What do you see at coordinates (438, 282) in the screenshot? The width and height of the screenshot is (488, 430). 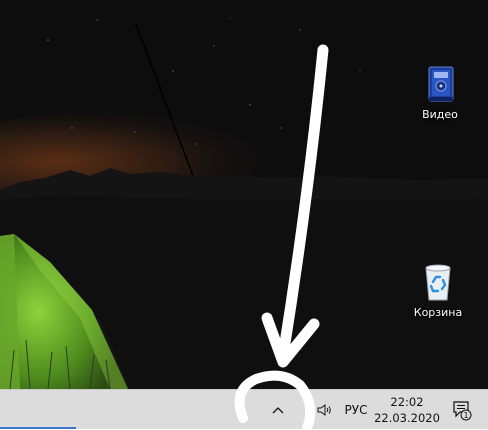 I see `recycle-bin-icon` at bounding box center [438, 282].